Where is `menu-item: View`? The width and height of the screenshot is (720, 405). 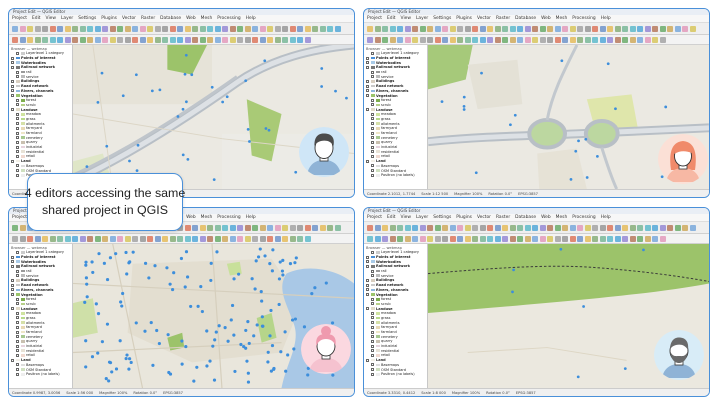
menu-item: View is located at coordinates (406, 217).